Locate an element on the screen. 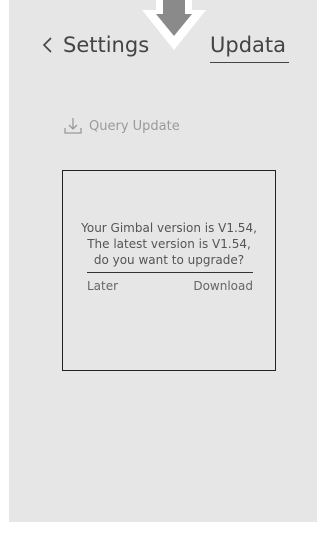  download-button: Download is located at coordinates (223, 286).